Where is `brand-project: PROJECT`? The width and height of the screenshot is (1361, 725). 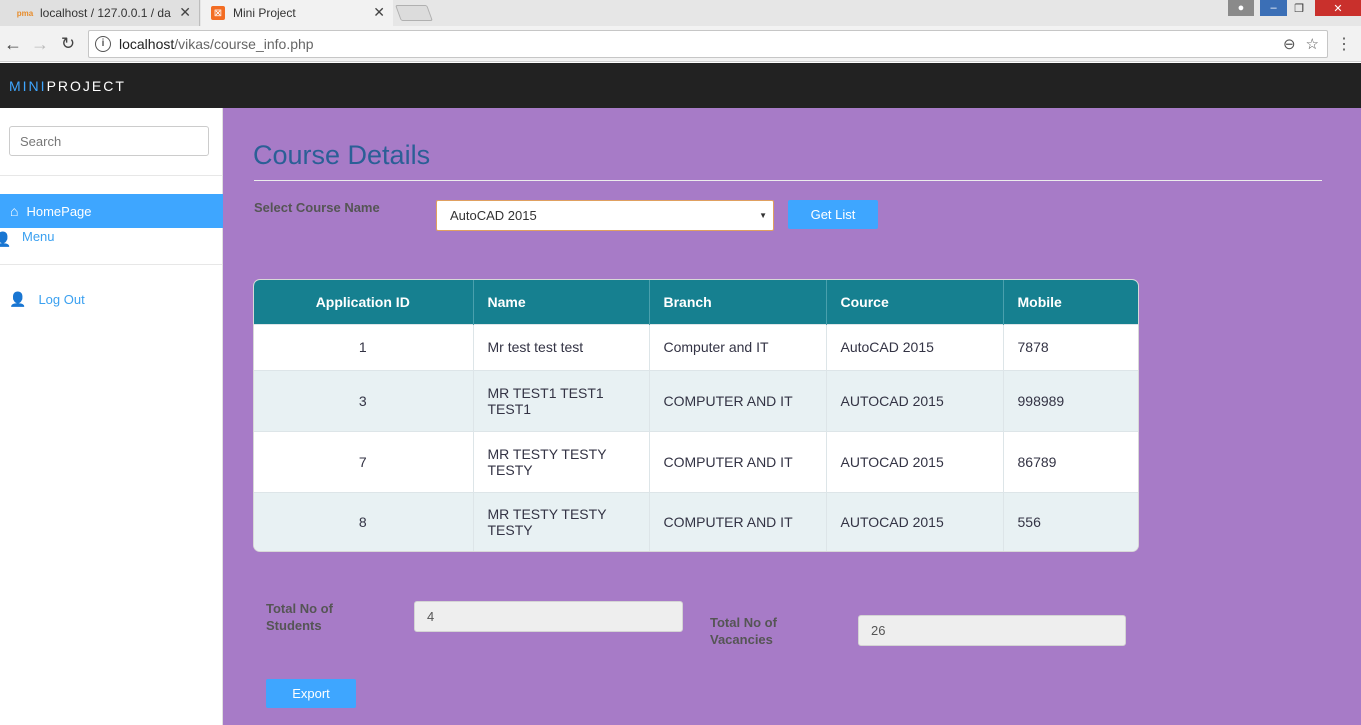
brand-project: PROJECT is located at coordinates (86, 86).